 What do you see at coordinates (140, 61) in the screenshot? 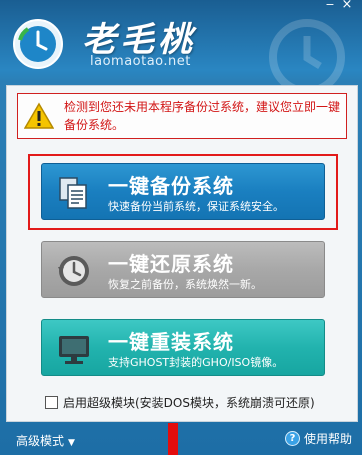
I see `brand-url: laomaotao.net` at bounding box center [140, 61].